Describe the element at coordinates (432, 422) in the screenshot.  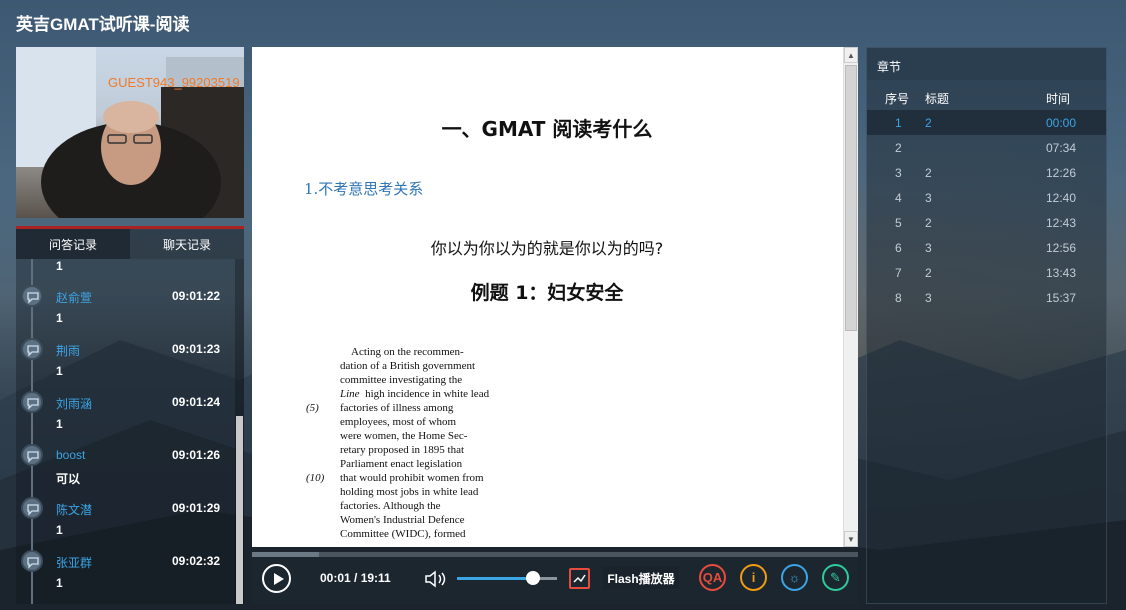
I see `passage-line: employees, most of whom` at that location.